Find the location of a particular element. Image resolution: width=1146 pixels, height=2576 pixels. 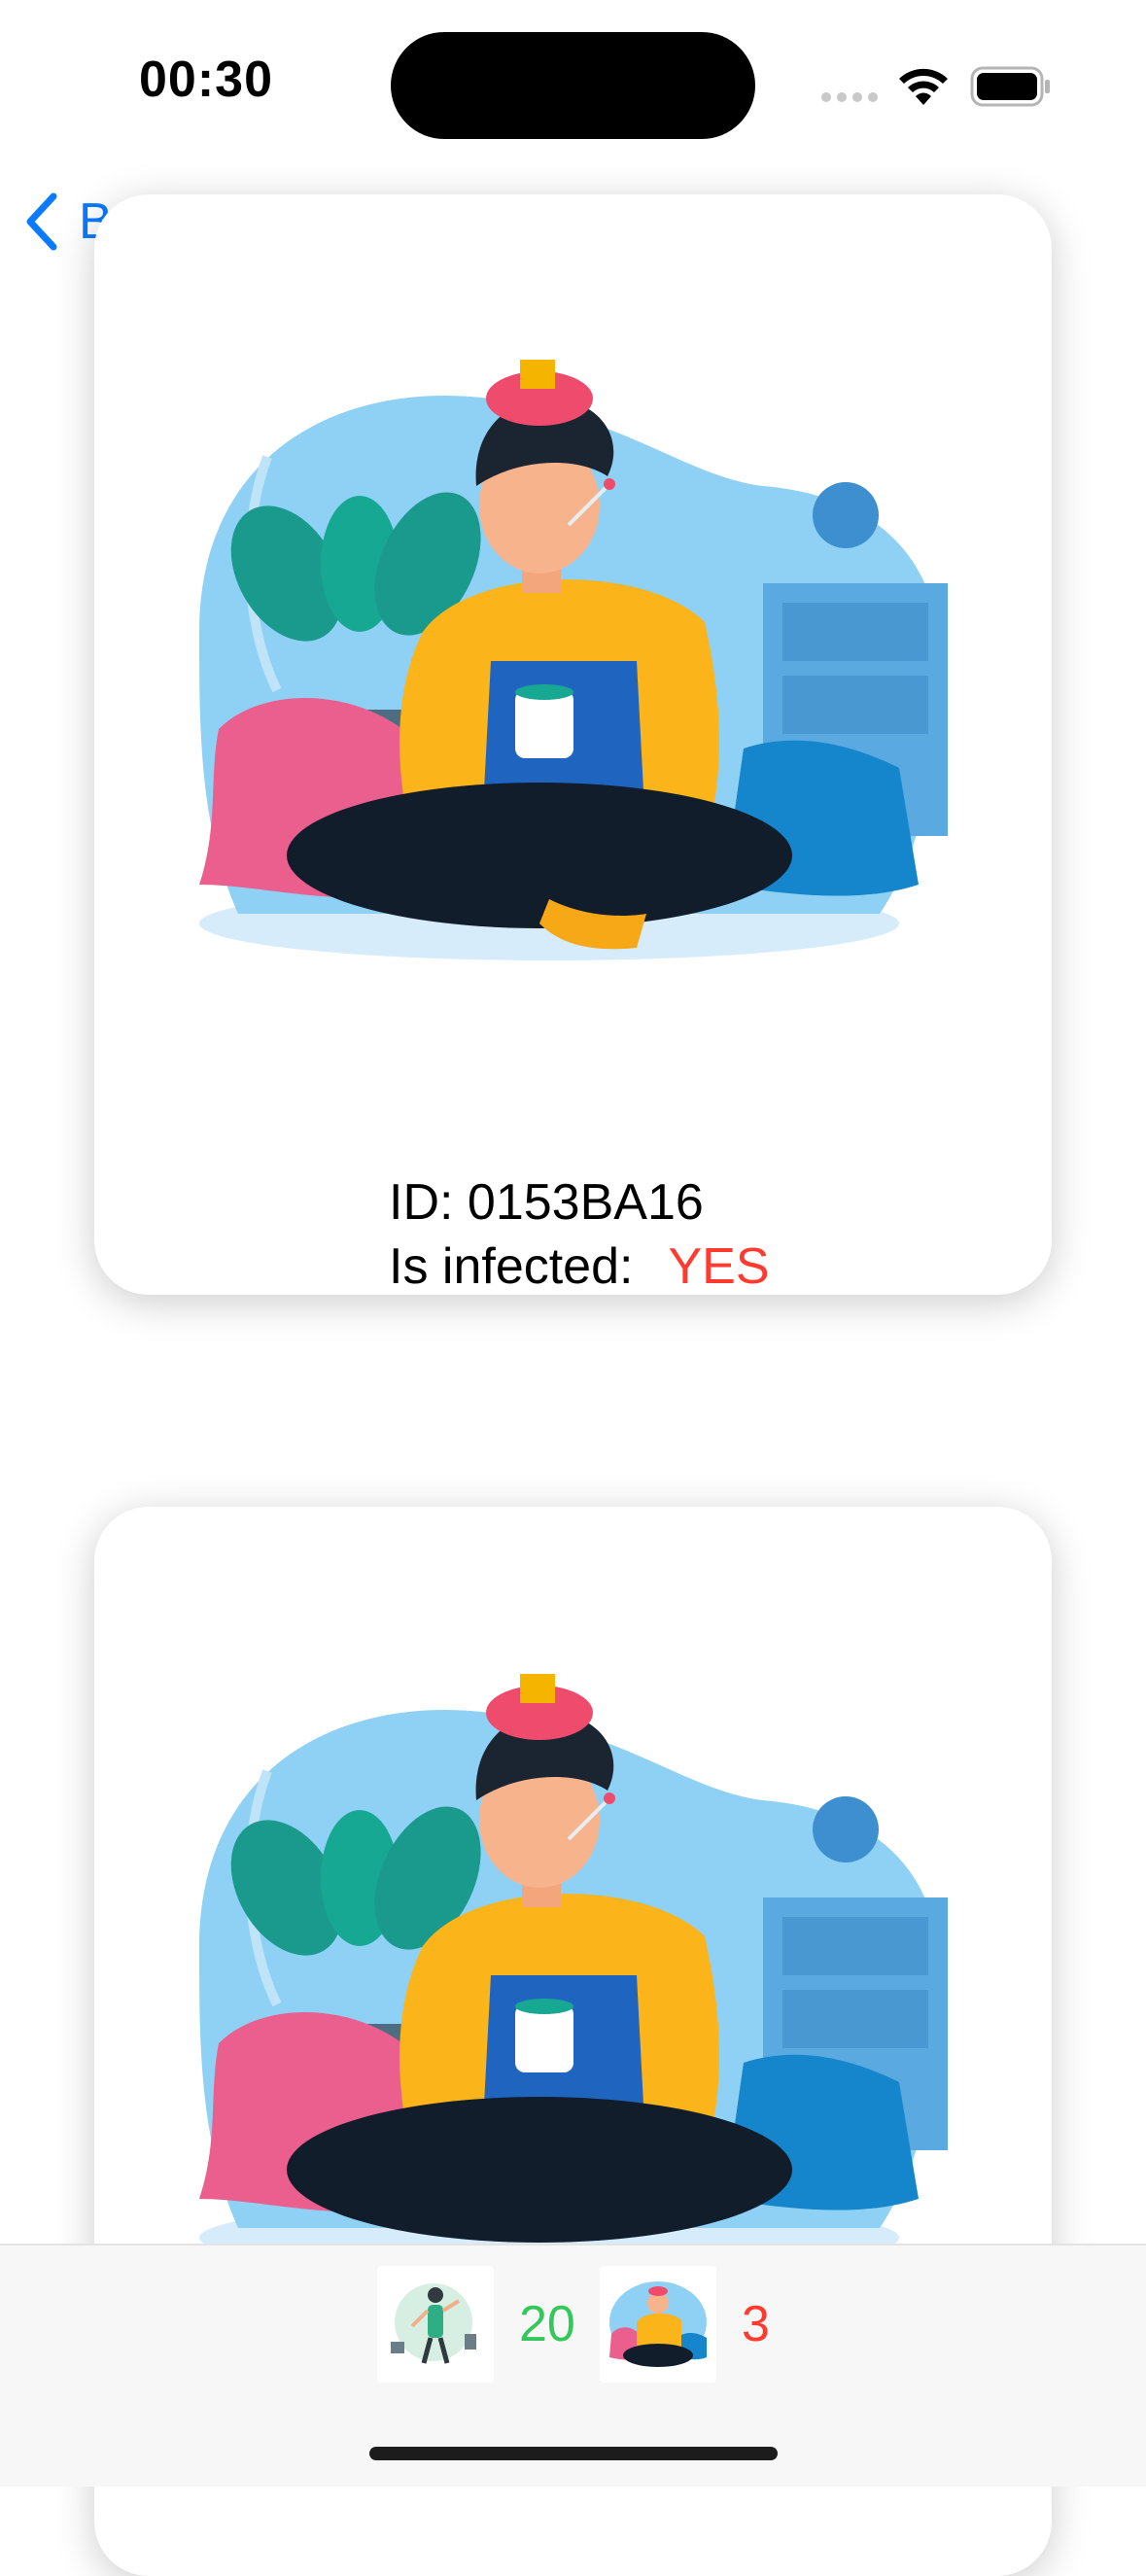

infected-label: Is infected: is located at coordinates (511, 1267).